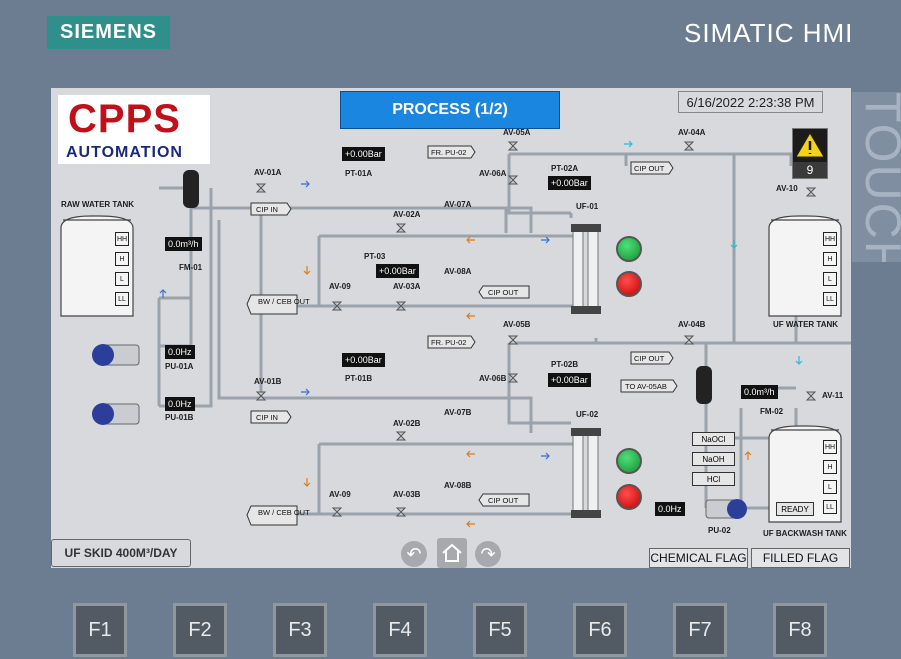 The width and height of the screenshot is (901, 659). I want to click on uf-backwash-tank-label: UF BACKWASH TANK, so click(805, 533).